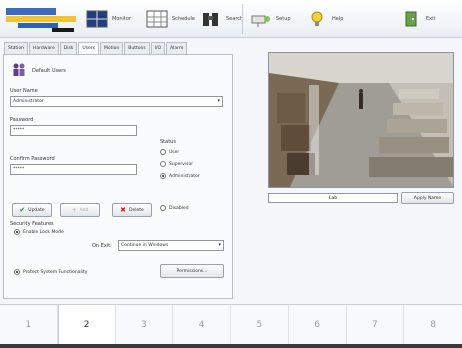 The image size is (462, 348). What do you see at coordinates (112, 48) in the screenshot?
I see `tab-motion: Motion` at bounding box center [112, 48].